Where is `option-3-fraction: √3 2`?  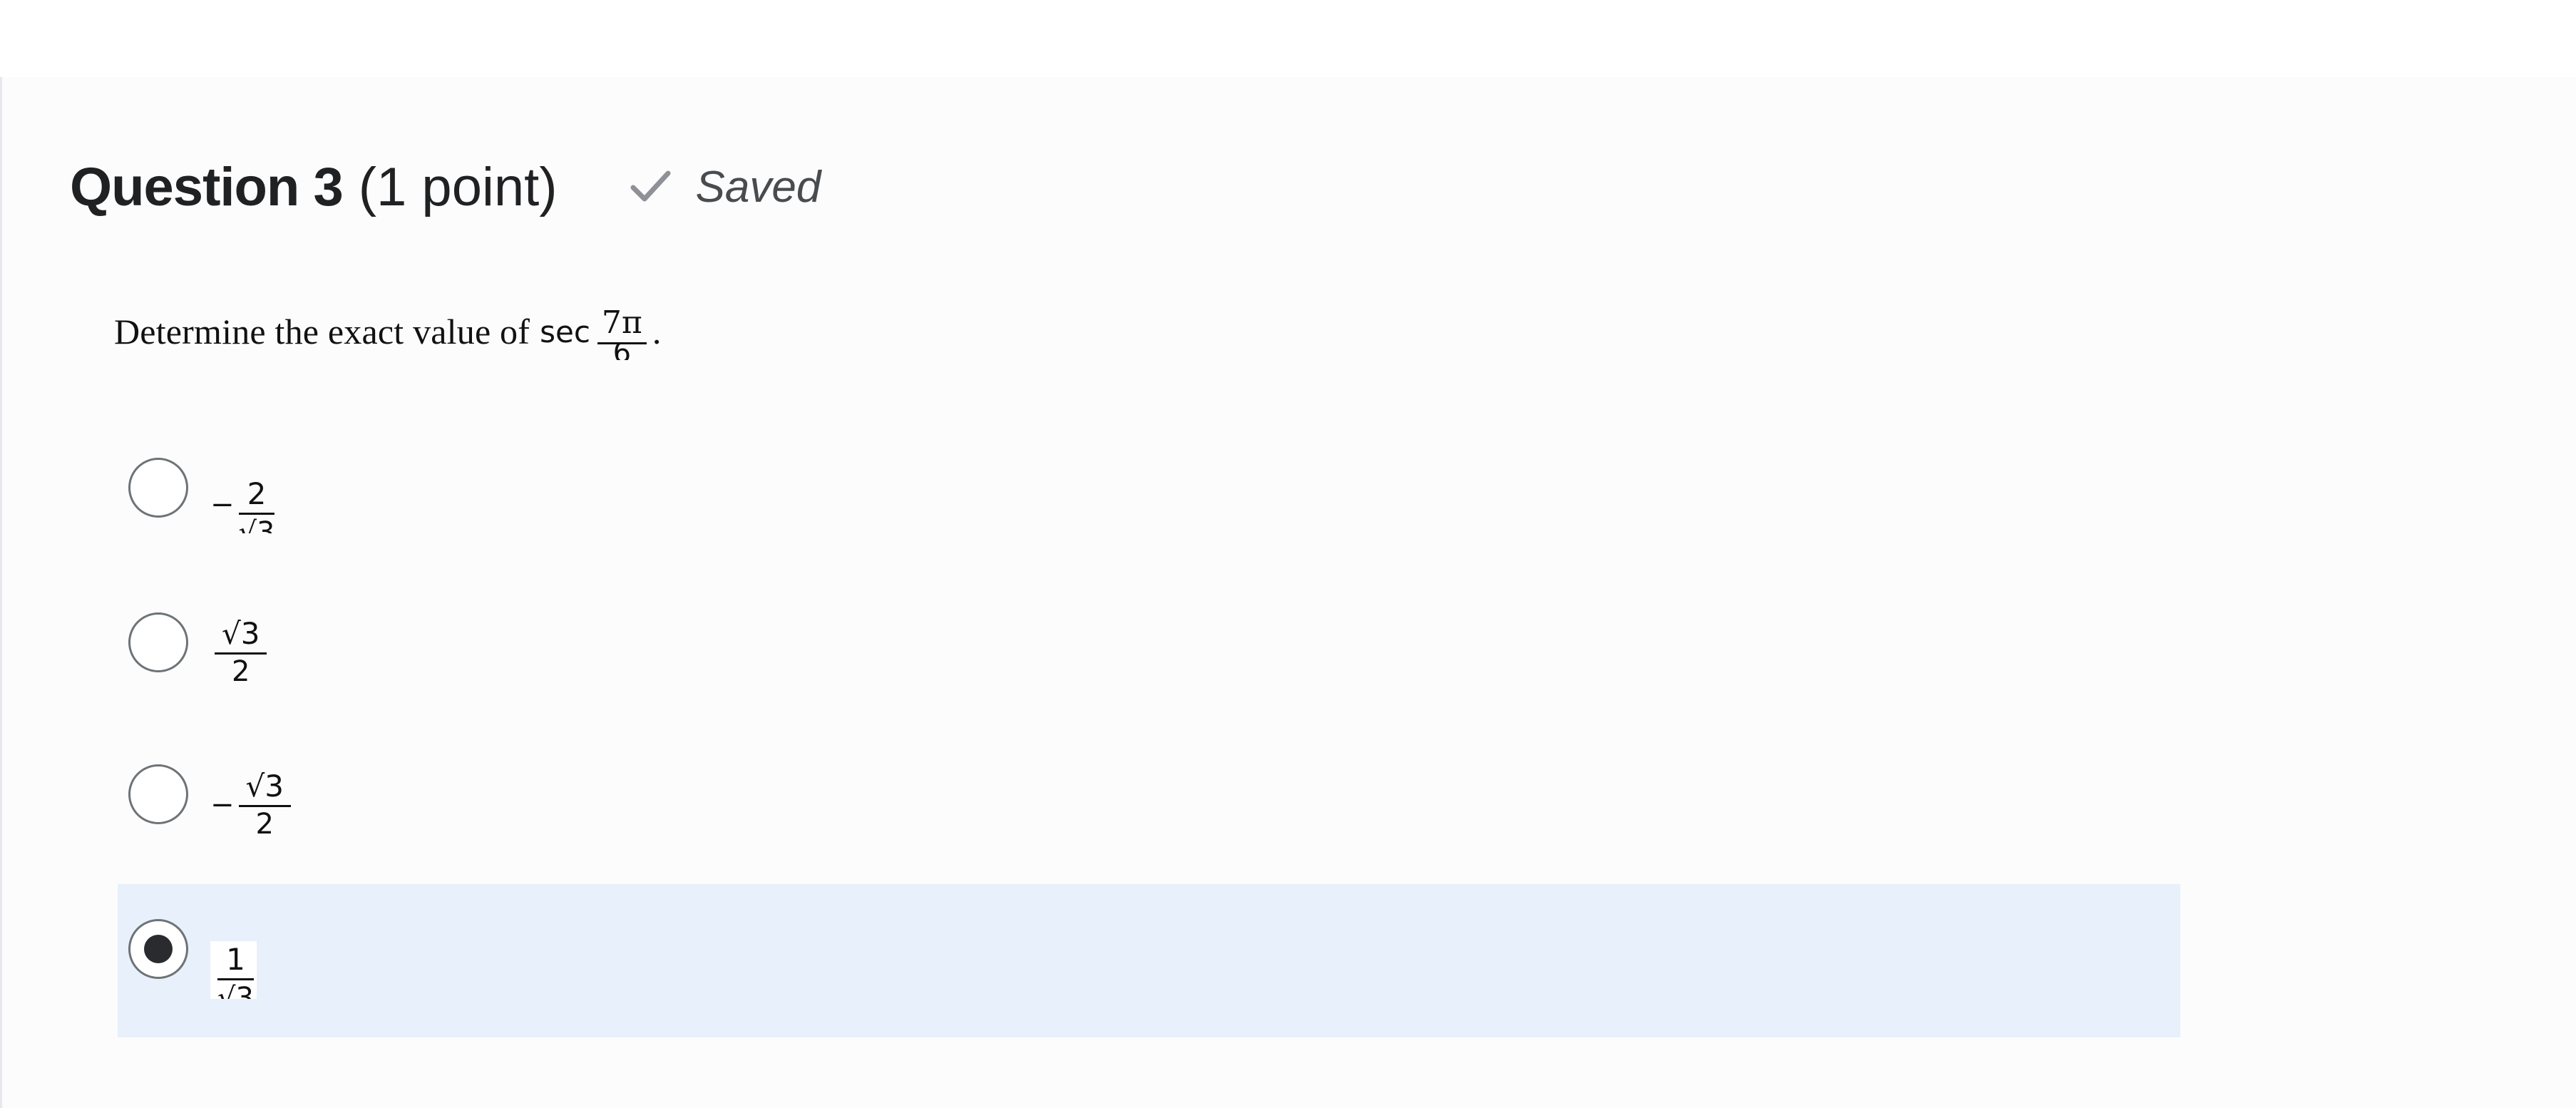
option-3-fraction: √3 2 is located at coordinates (264, 804).